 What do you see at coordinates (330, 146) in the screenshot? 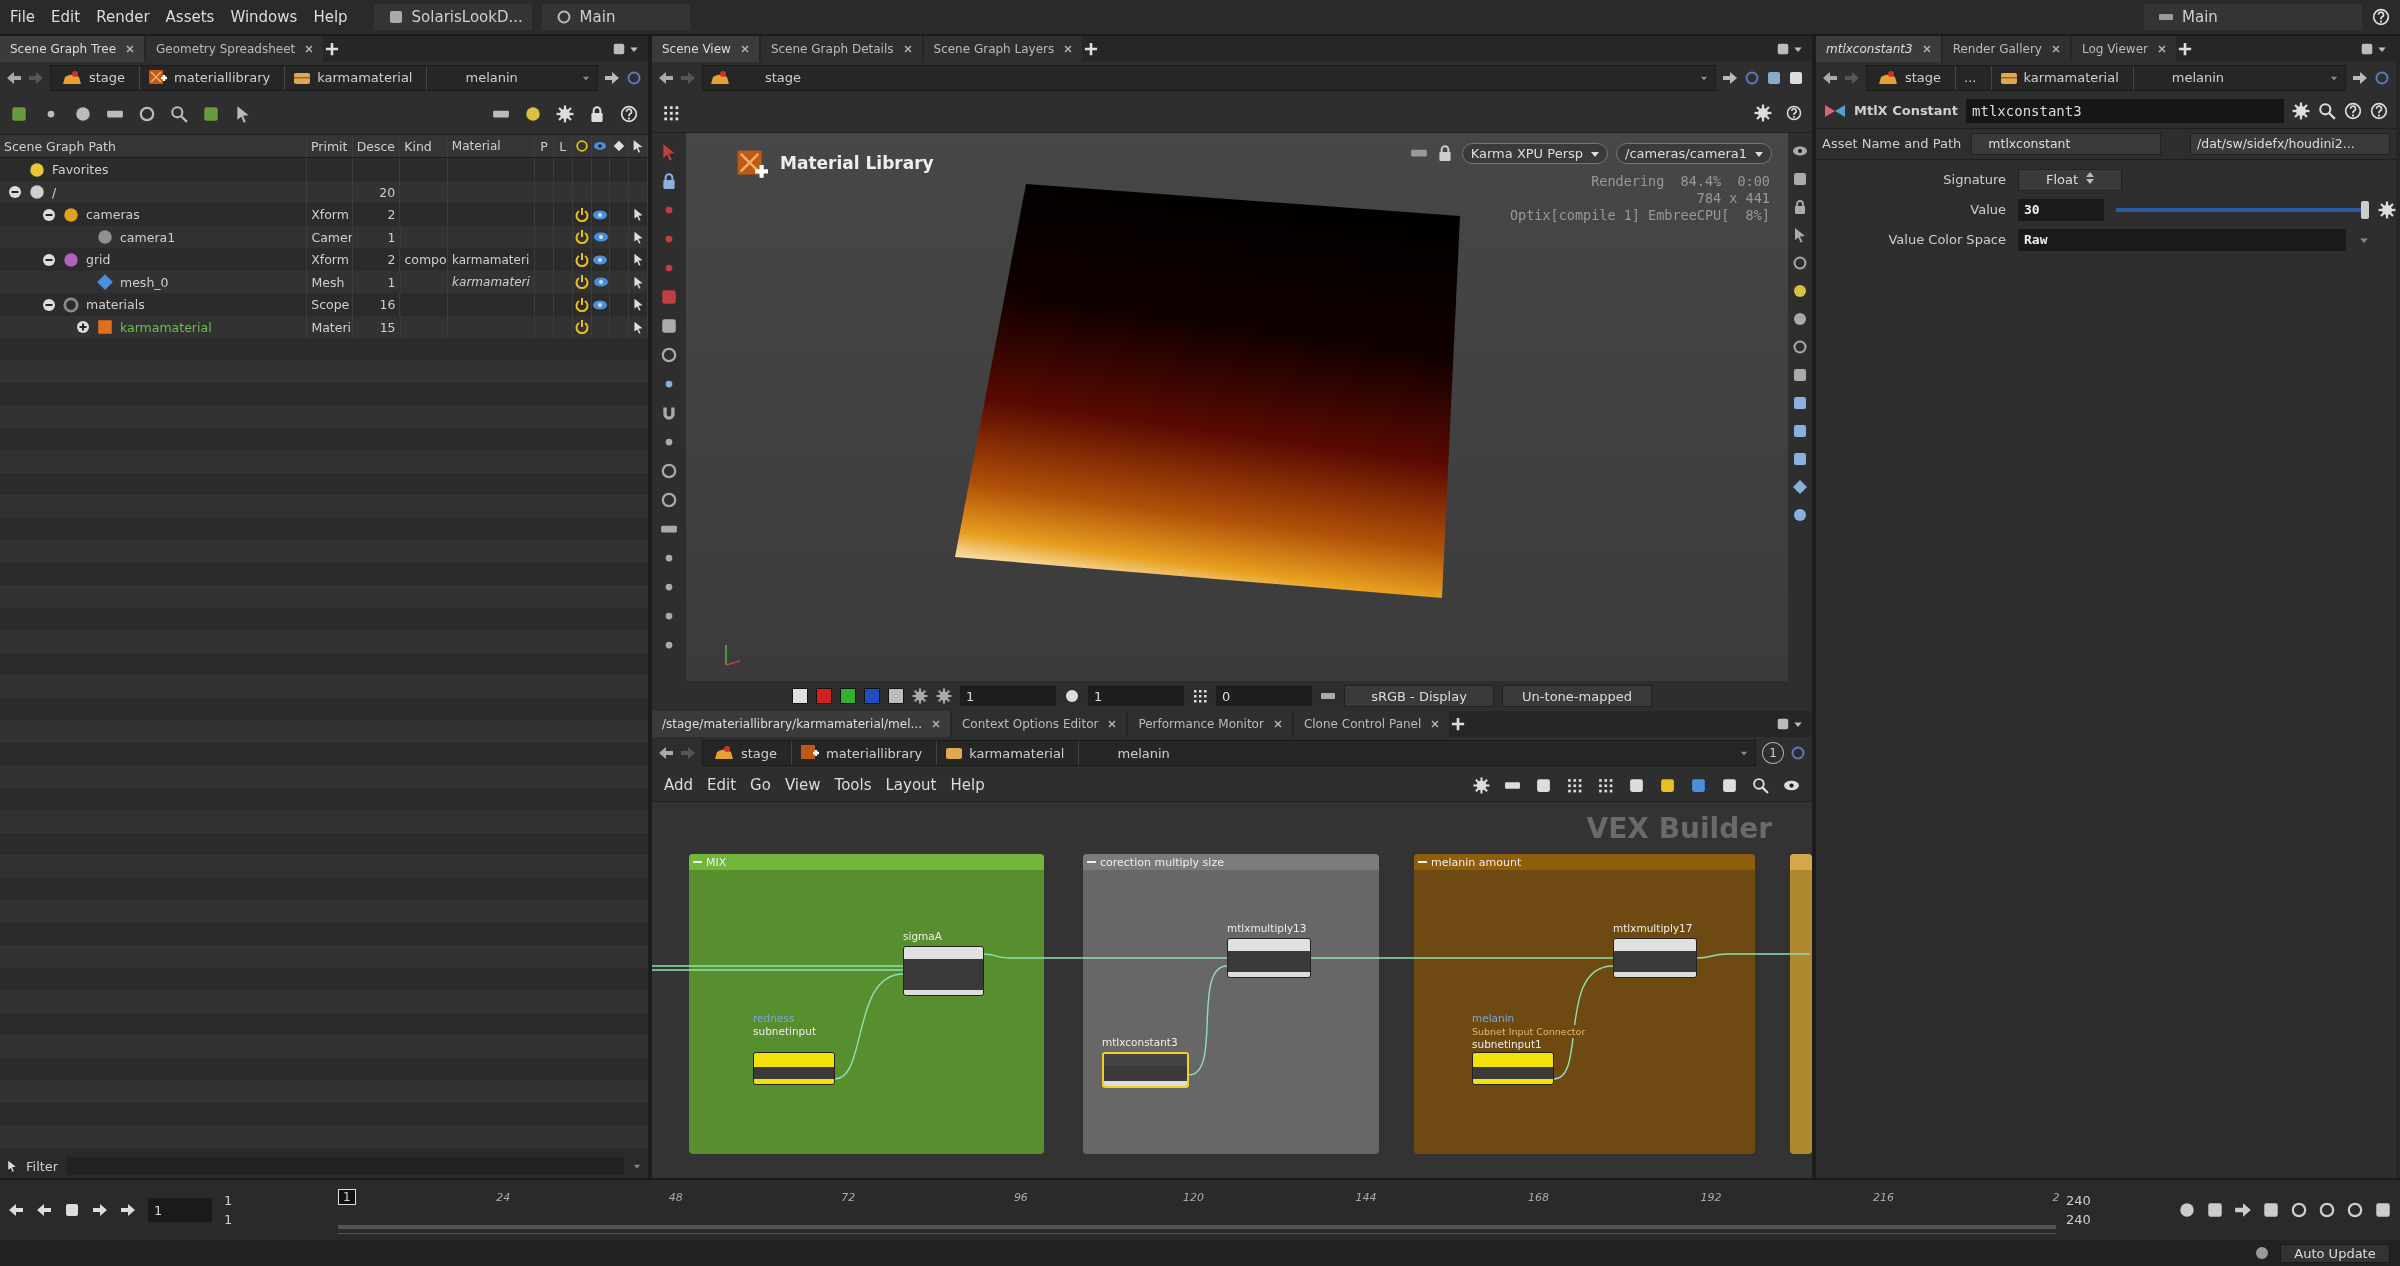
I see `column-header: Primit` at bounding box center [330, 146].